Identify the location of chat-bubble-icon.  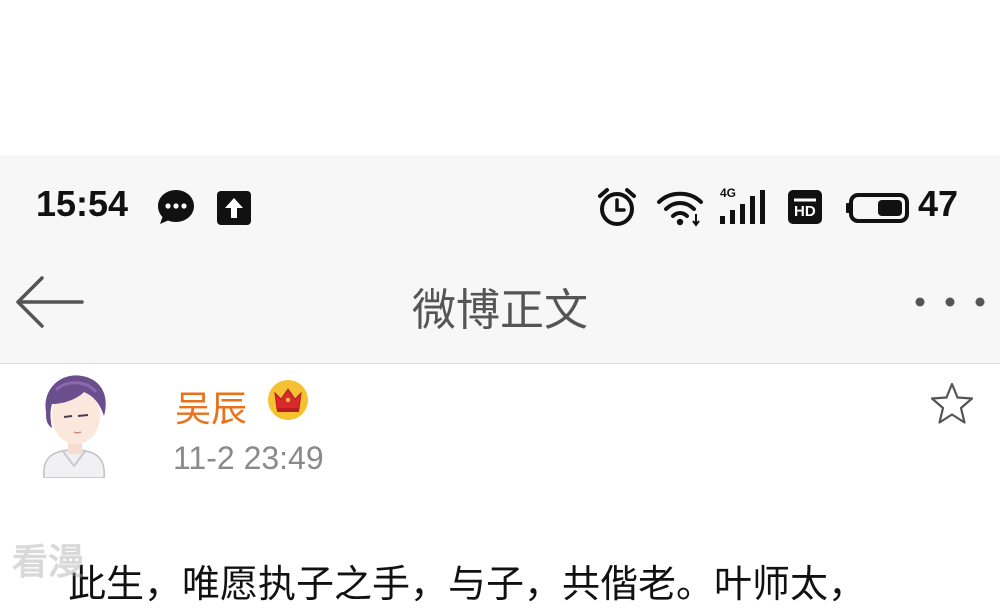
(176, 207).